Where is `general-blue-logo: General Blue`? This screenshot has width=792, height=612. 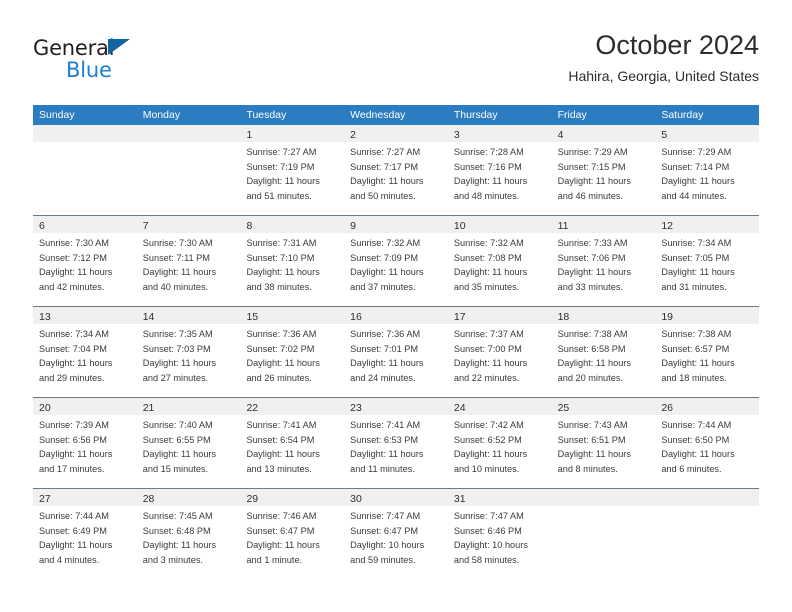 general-blue-logo: General Blue is located at coordinates (143, 64).